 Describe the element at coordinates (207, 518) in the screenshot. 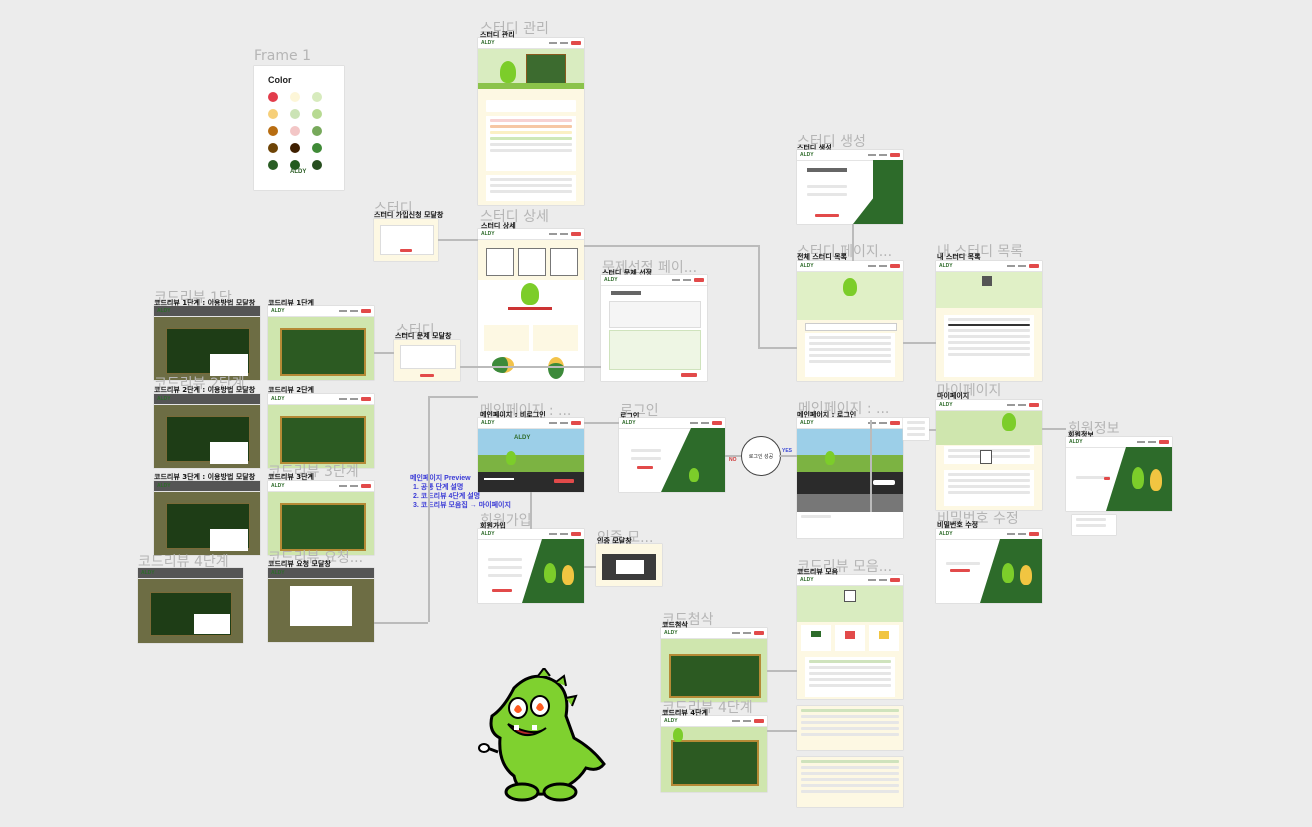

I see `cr3-modal-frame: ALDY` at that location.